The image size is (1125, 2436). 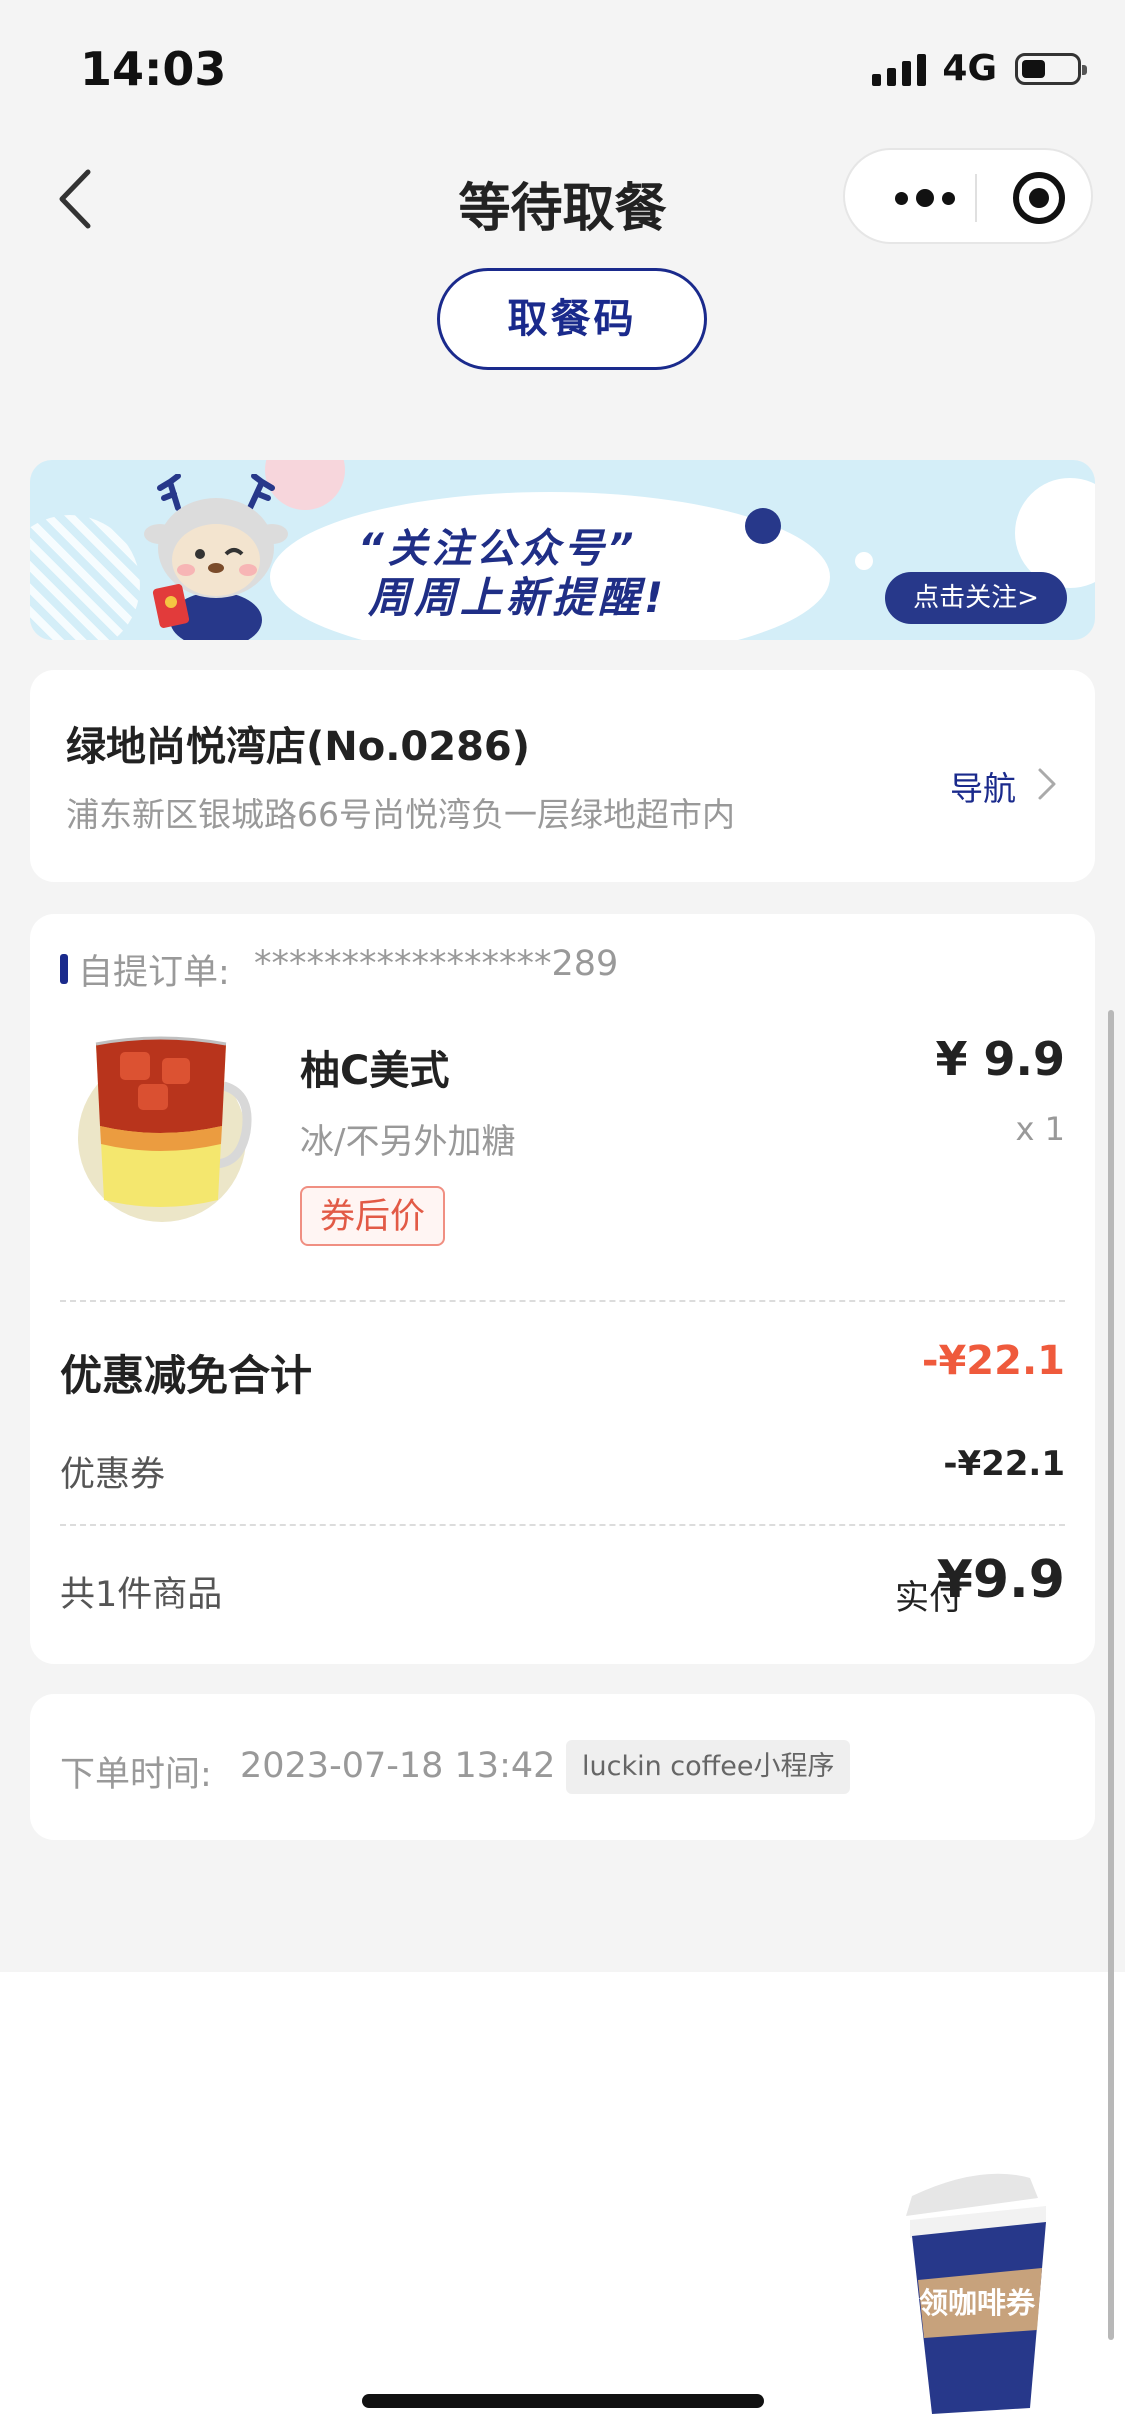 What do you see at coordinates (708, 1767) in the screenshot?
I see `order-source-tag: luckin coffee小程序` at bounding box center [708, 1767].